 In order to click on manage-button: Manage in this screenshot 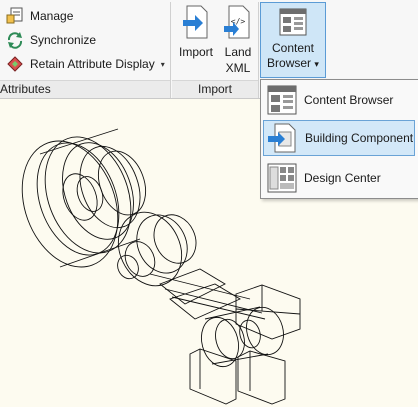, I will do `click(39, 16)`.